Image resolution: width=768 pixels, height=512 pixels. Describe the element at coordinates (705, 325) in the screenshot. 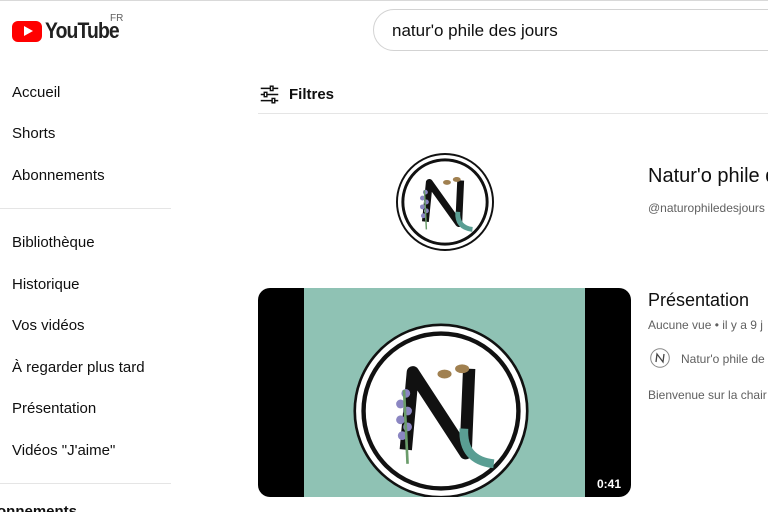

I see `video-meta: Aucune vue • il y a 9 j` at that location.